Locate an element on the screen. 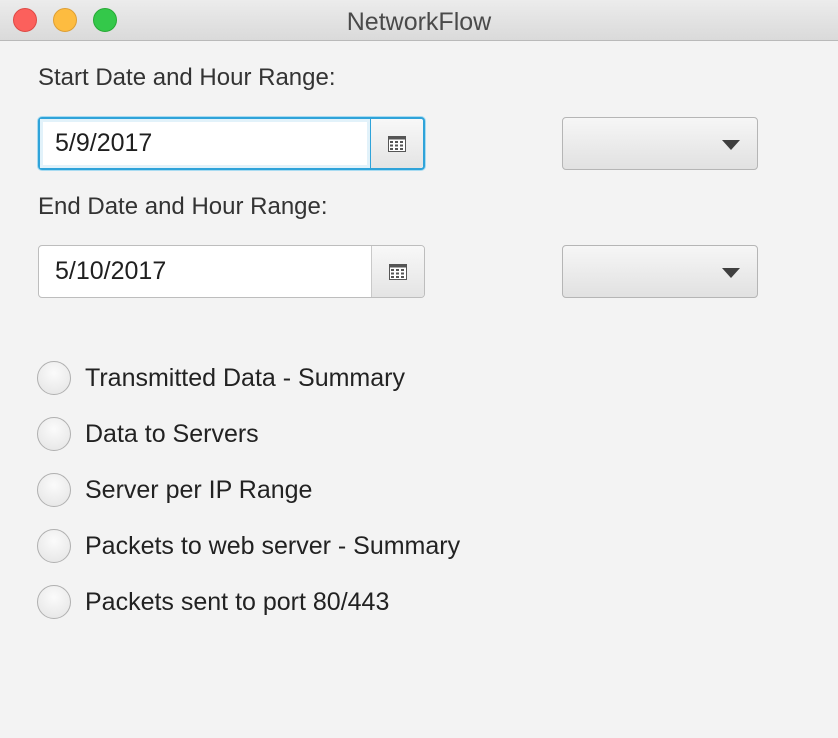 This screenshot has height=738, width=838. option-data-to-servers: Data to Servers is located at coordinates (148, 434).